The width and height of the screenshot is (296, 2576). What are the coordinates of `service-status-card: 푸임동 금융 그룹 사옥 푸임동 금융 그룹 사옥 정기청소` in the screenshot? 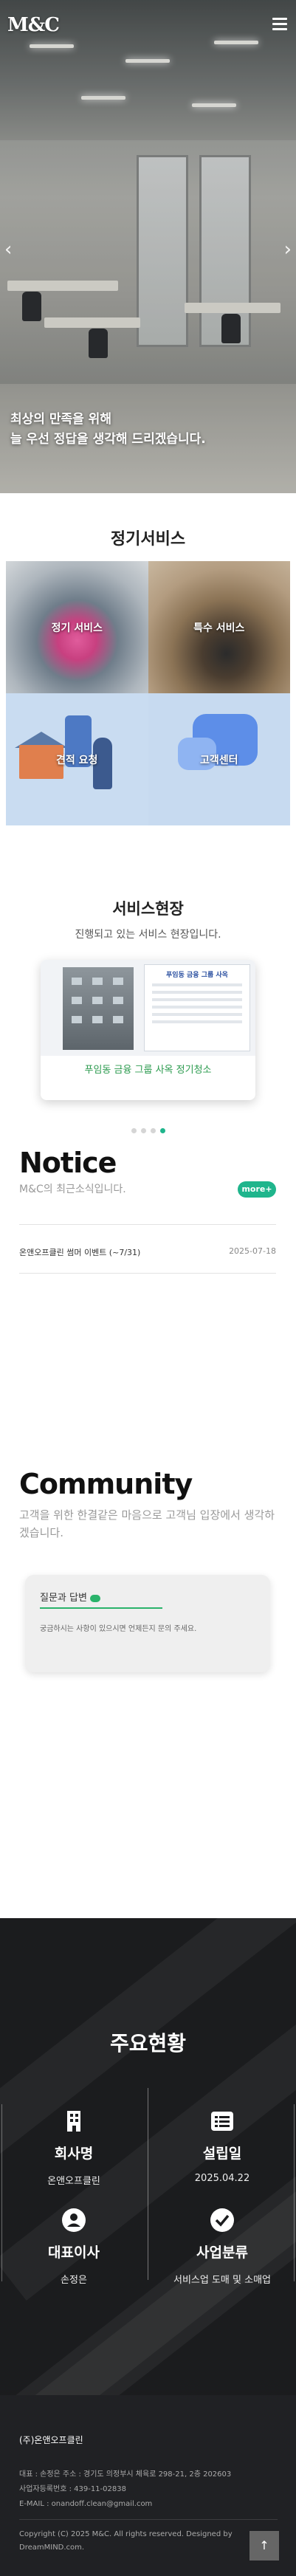 It's located at (148, 1030).